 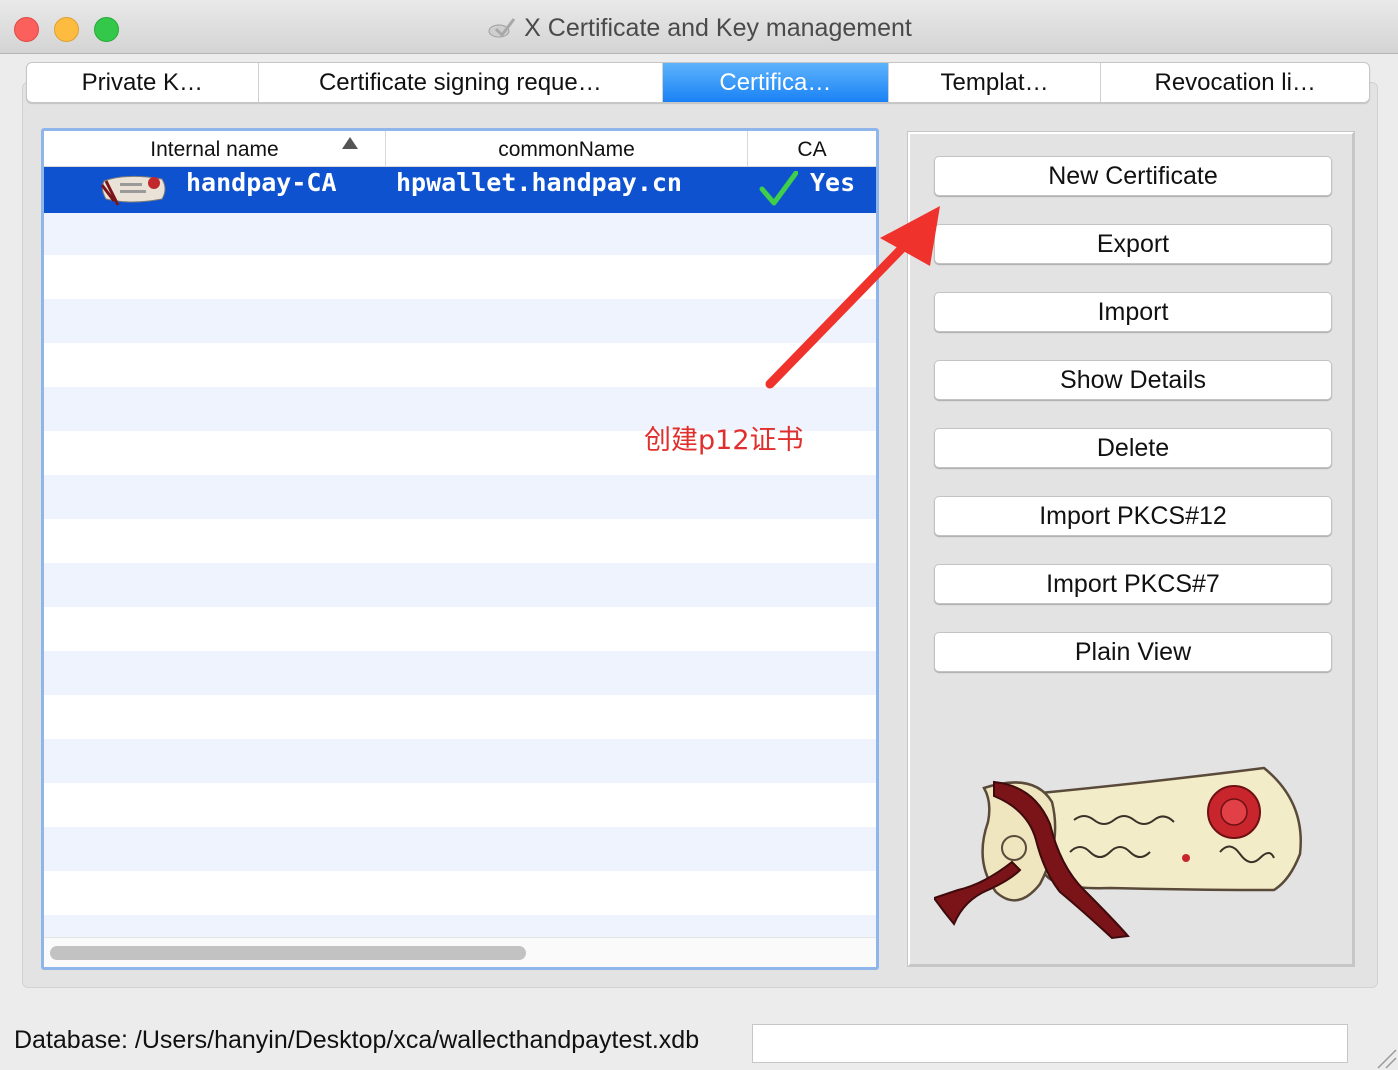 What do you see at coordinates (724, 440) in the screenshot?
I see `annotation-label: 创建p12证书` at bounding box center [724, 440].